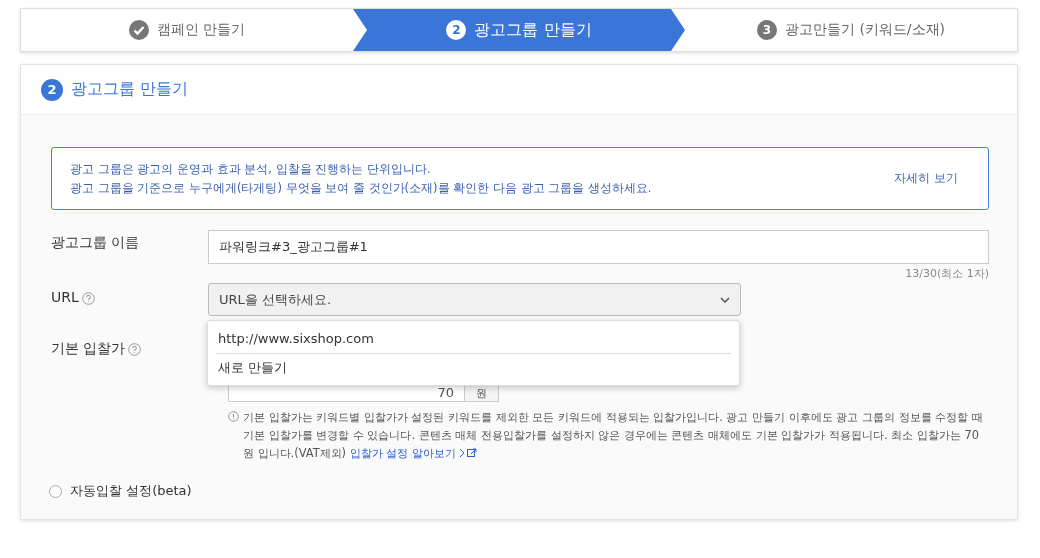  What do you see at coordinates (467, 453) in the screenshot?
I see `external-link-icon` at bounding box center [467, 453].